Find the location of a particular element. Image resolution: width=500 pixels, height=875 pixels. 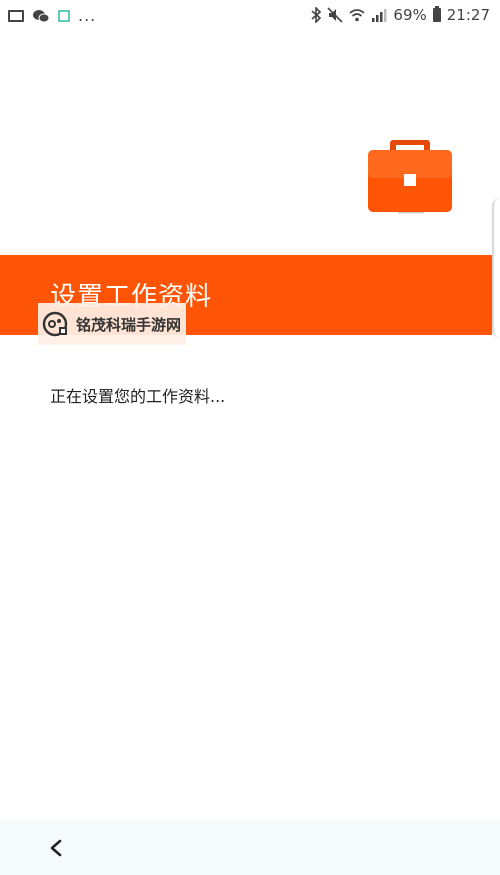

status-bar: ... 69% 21:27 is located at coordinates (250, 16).